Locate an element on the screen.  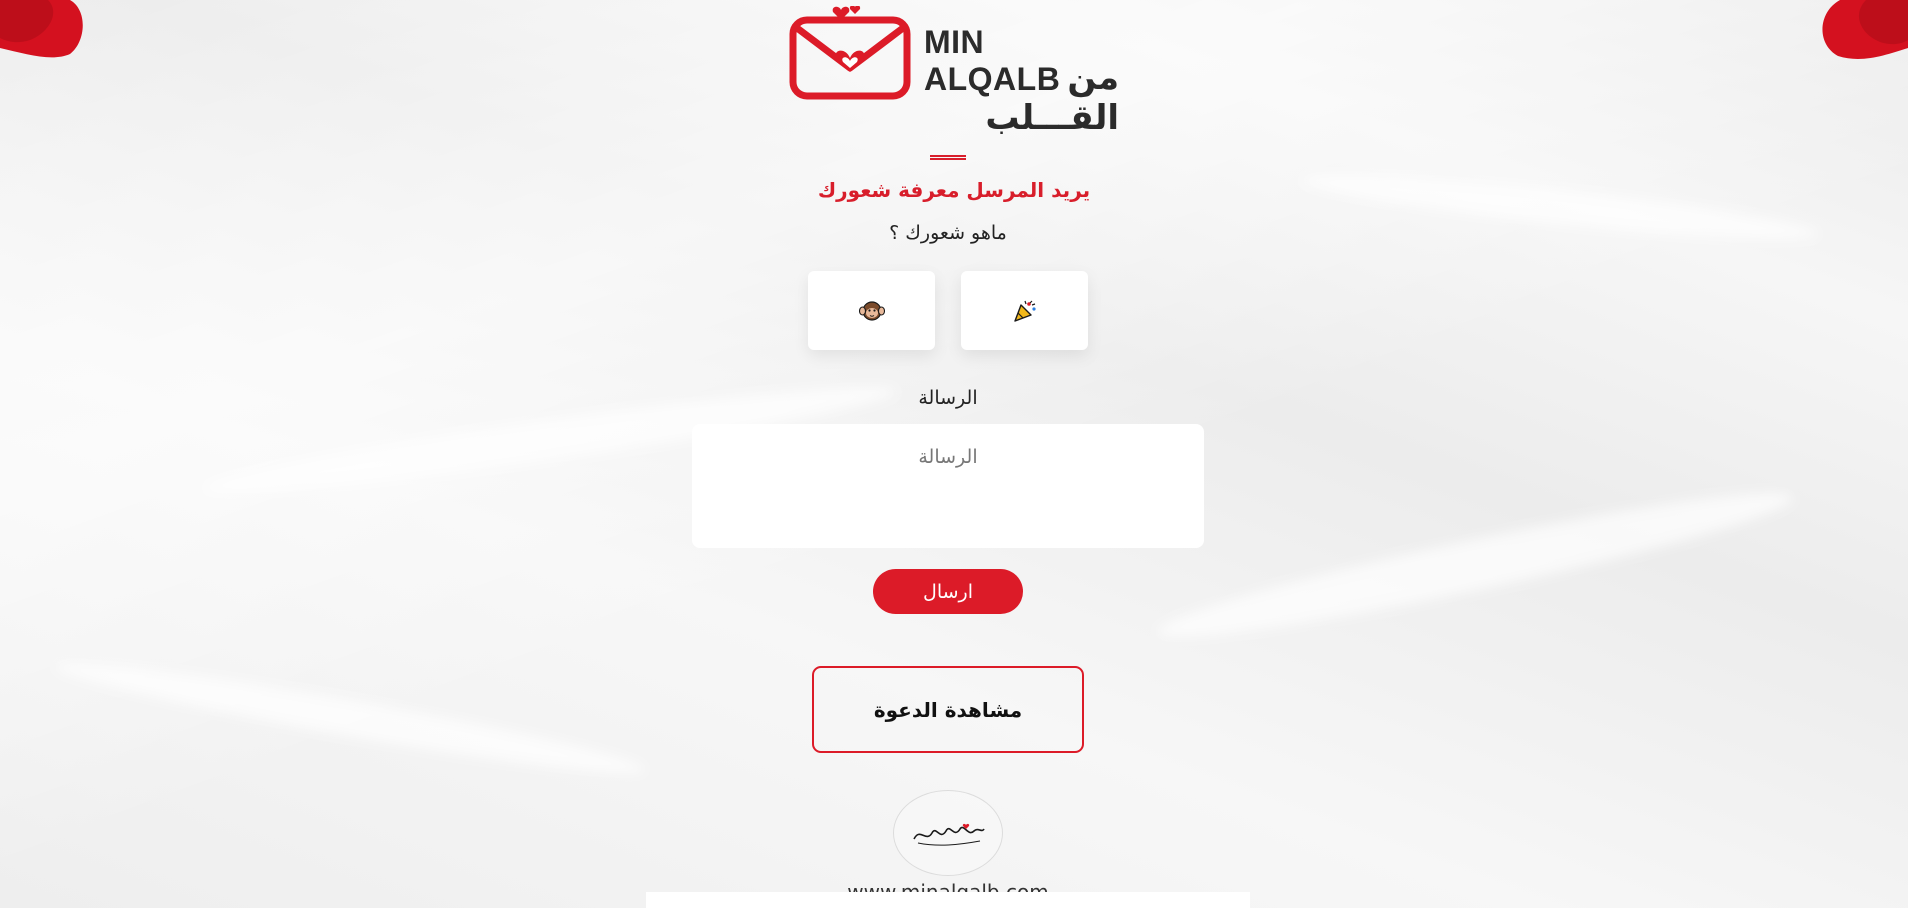
brand-logo: MIN ALQALB من القـــلب is located at coordinates (954, 72).